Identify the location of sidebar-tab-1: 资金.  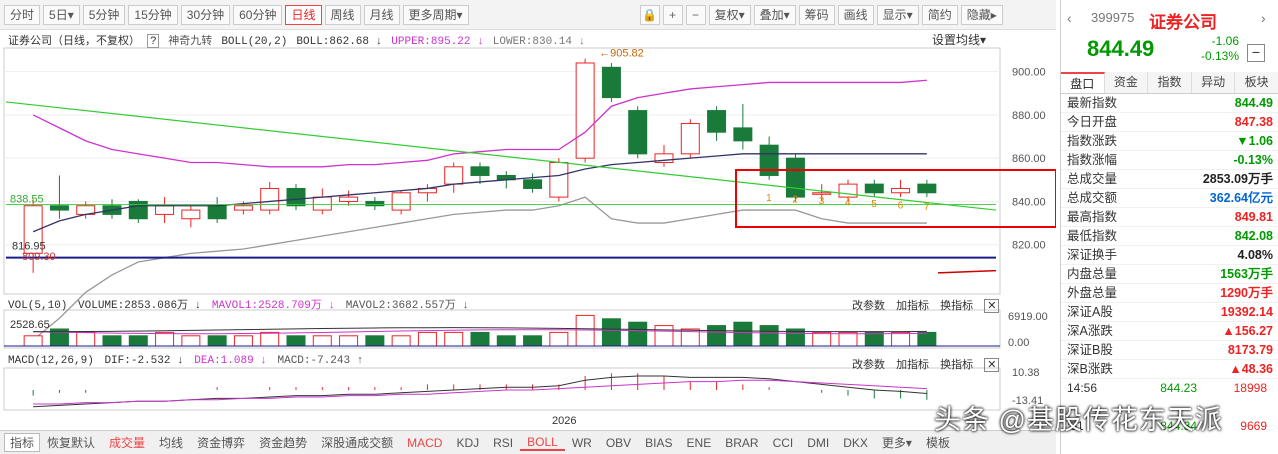
(1126, 82).